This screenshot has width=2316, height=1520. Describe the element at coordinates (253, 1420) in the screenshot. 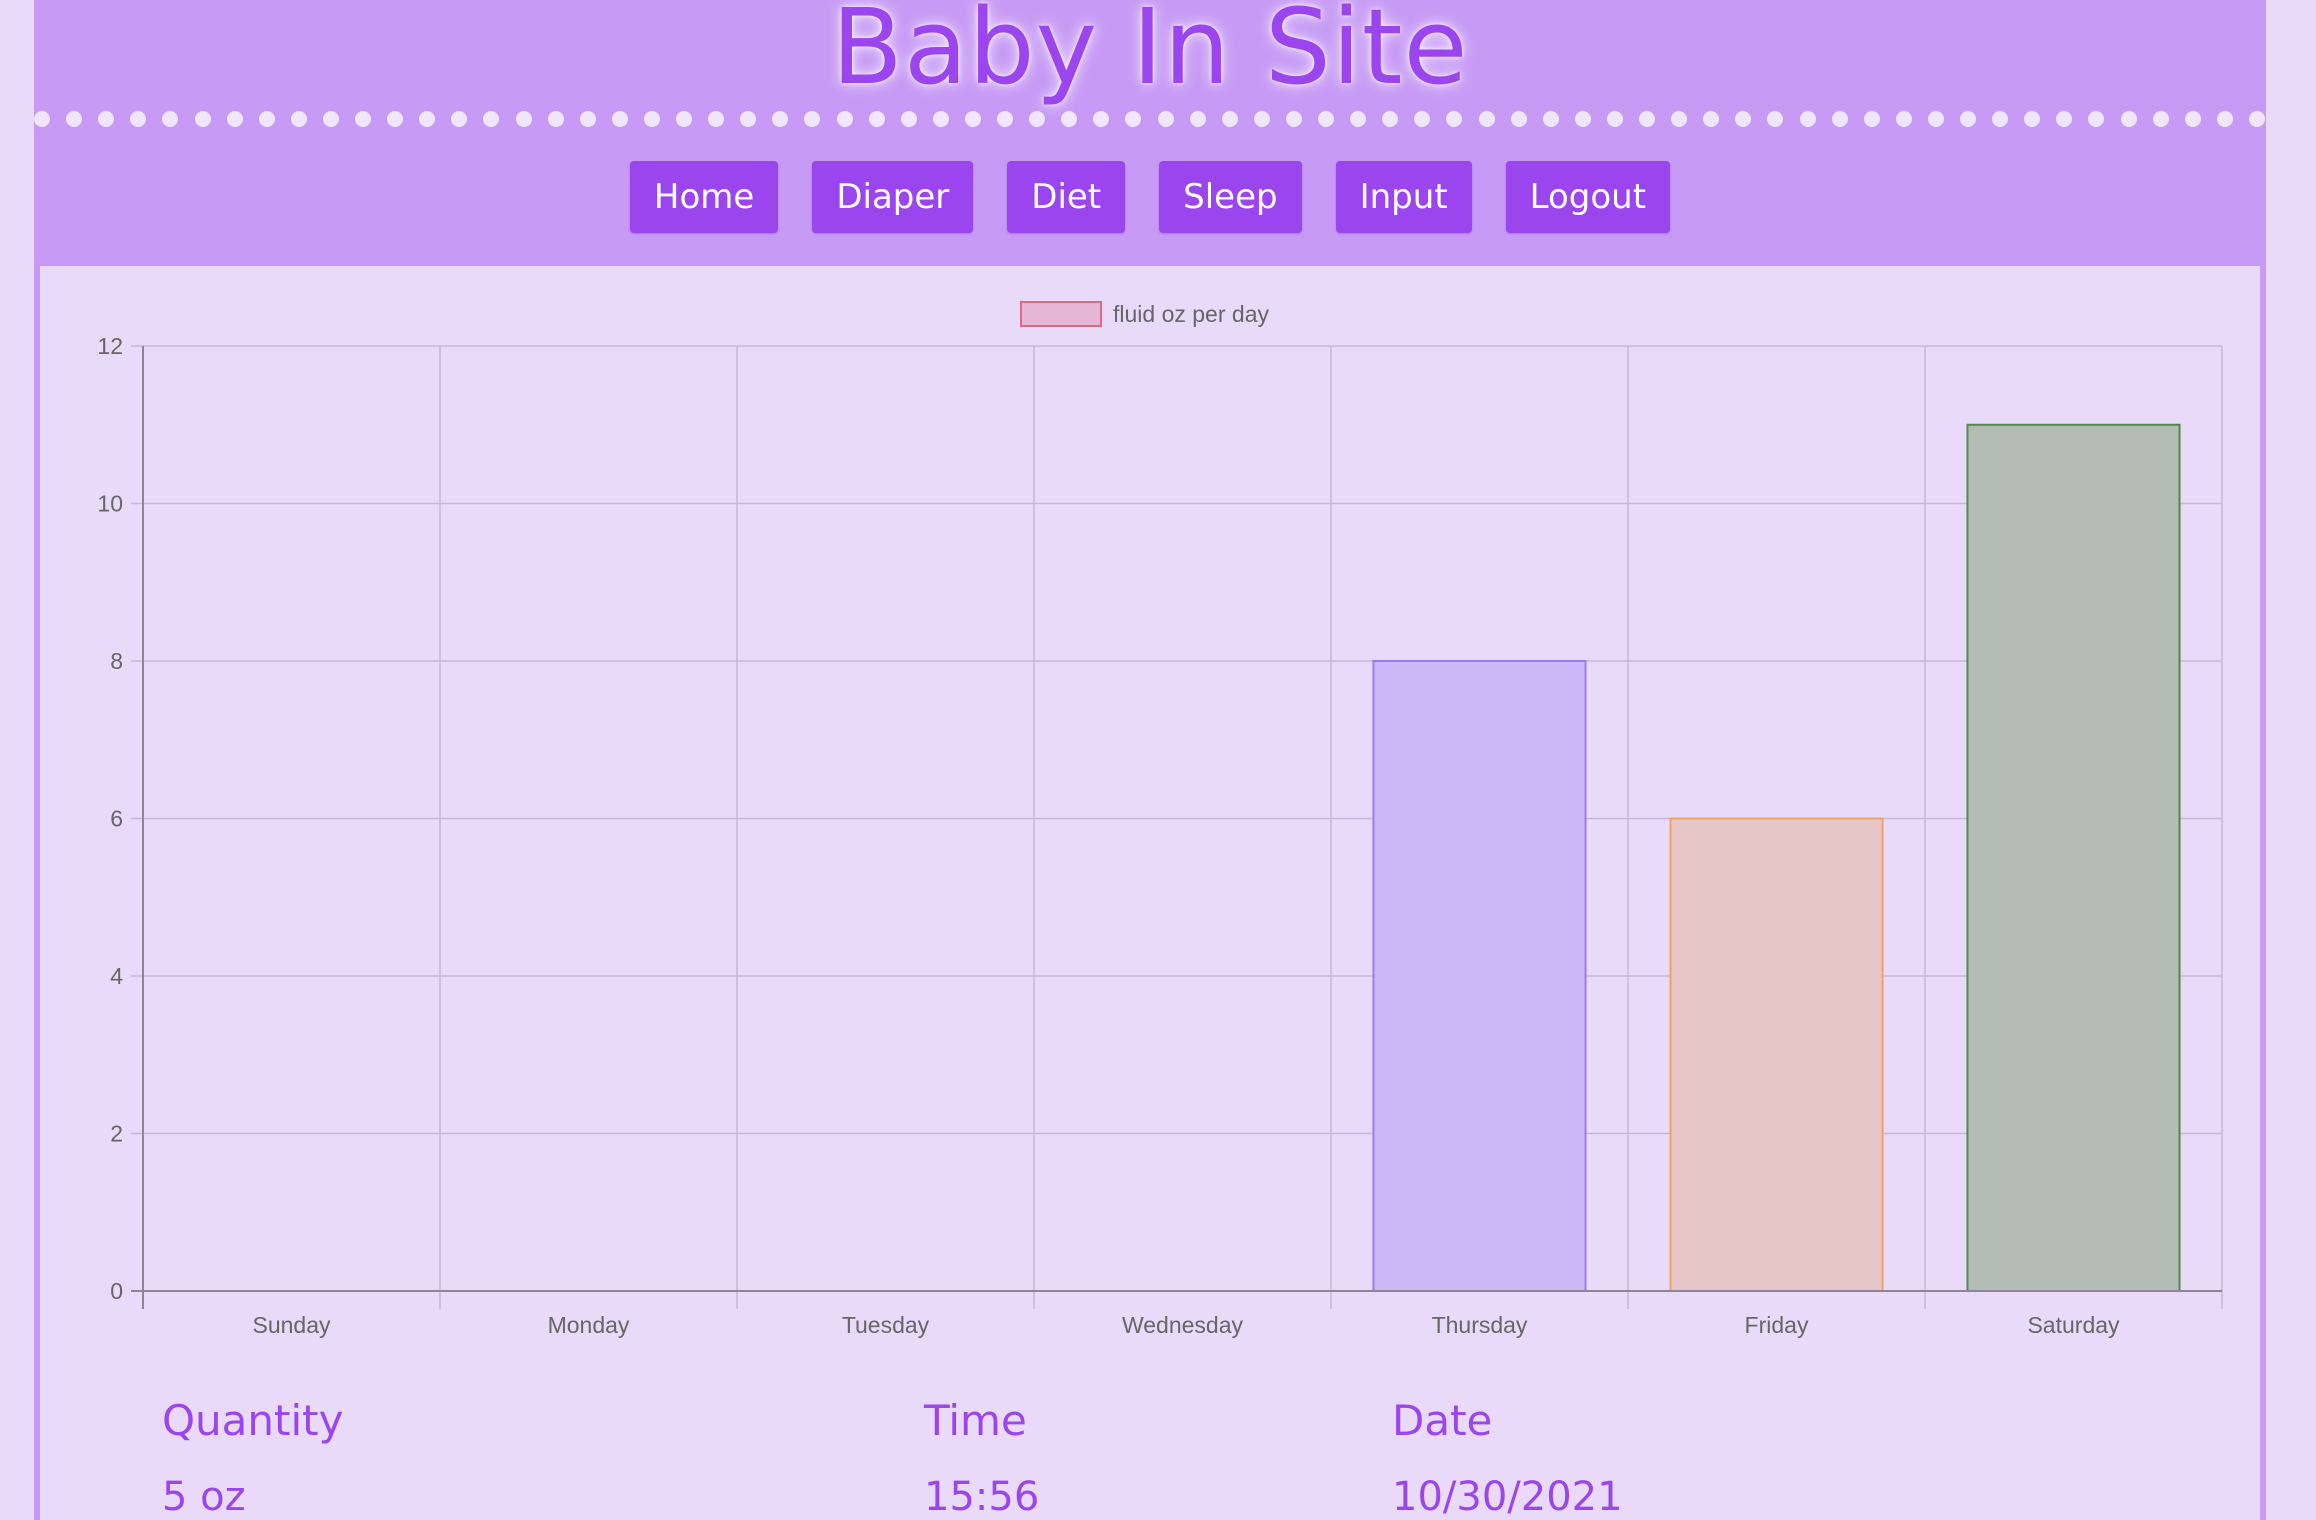

I see `quantity-header: Quantity` at that location.